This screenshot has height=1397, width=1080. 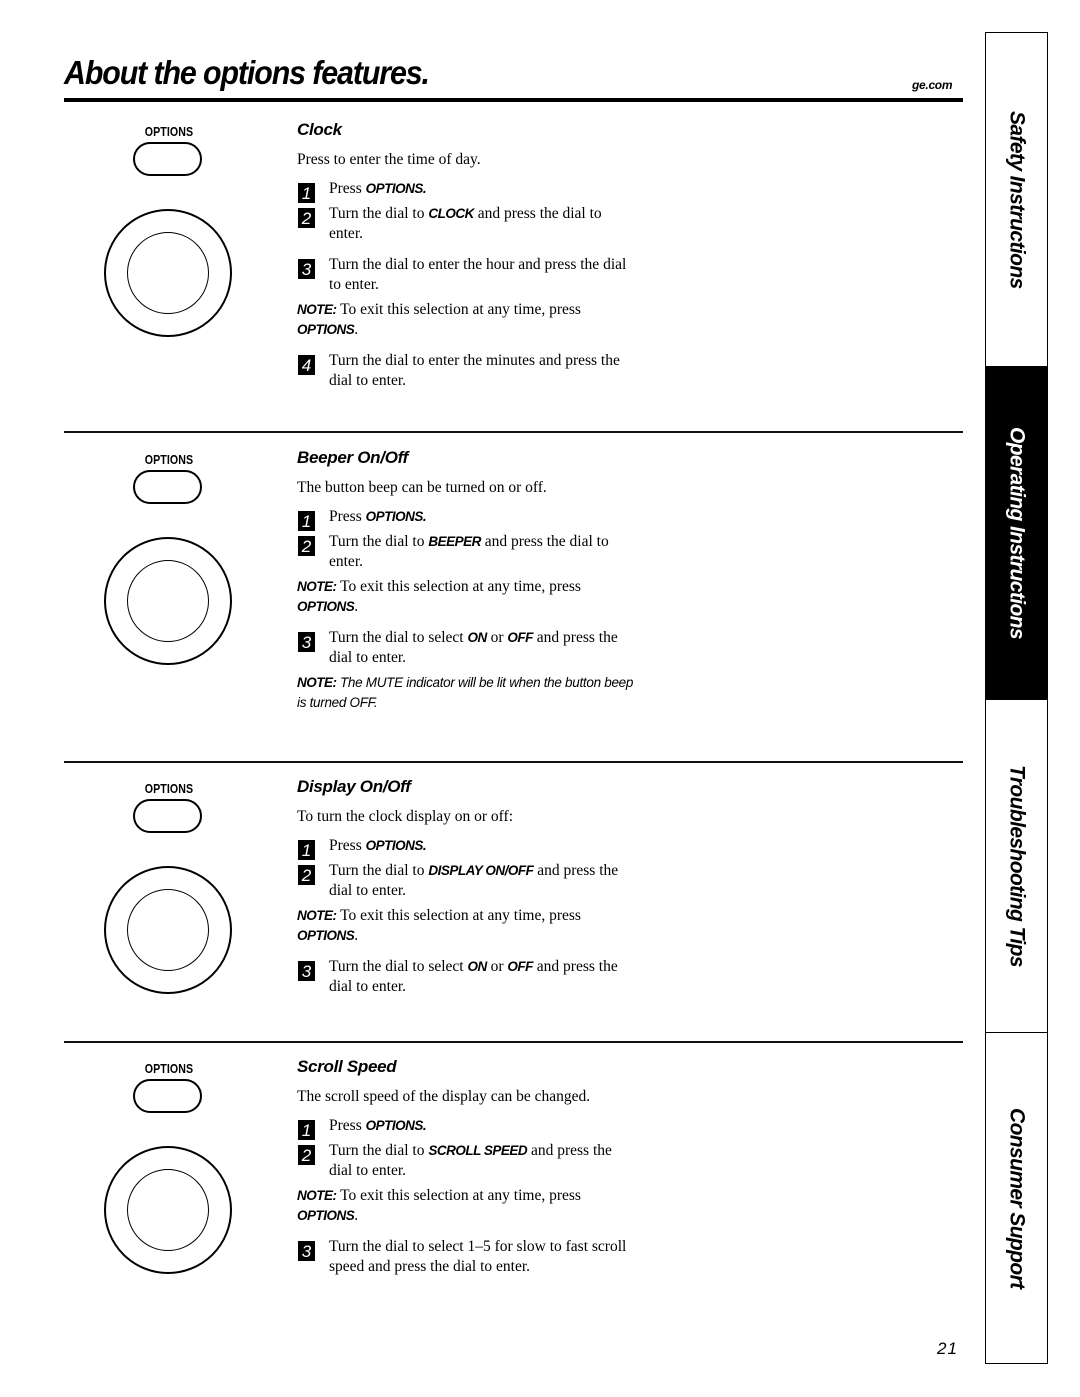 I want to click on tab-safety-instructions: Safety Instructions, so click(x=1016, y=199).